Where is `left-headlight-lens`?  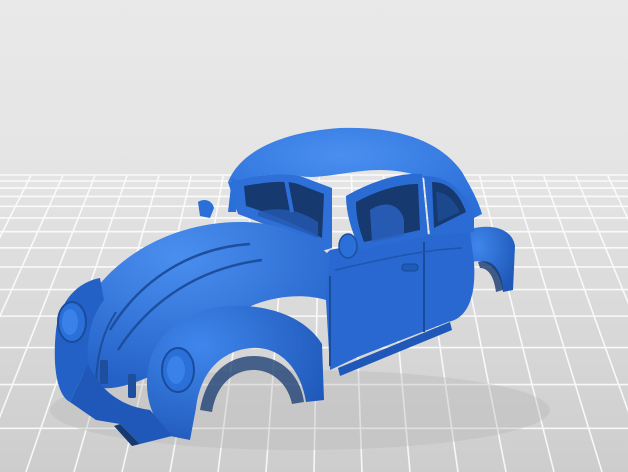 left-headlight-lens is located at coordinates (70, 322).